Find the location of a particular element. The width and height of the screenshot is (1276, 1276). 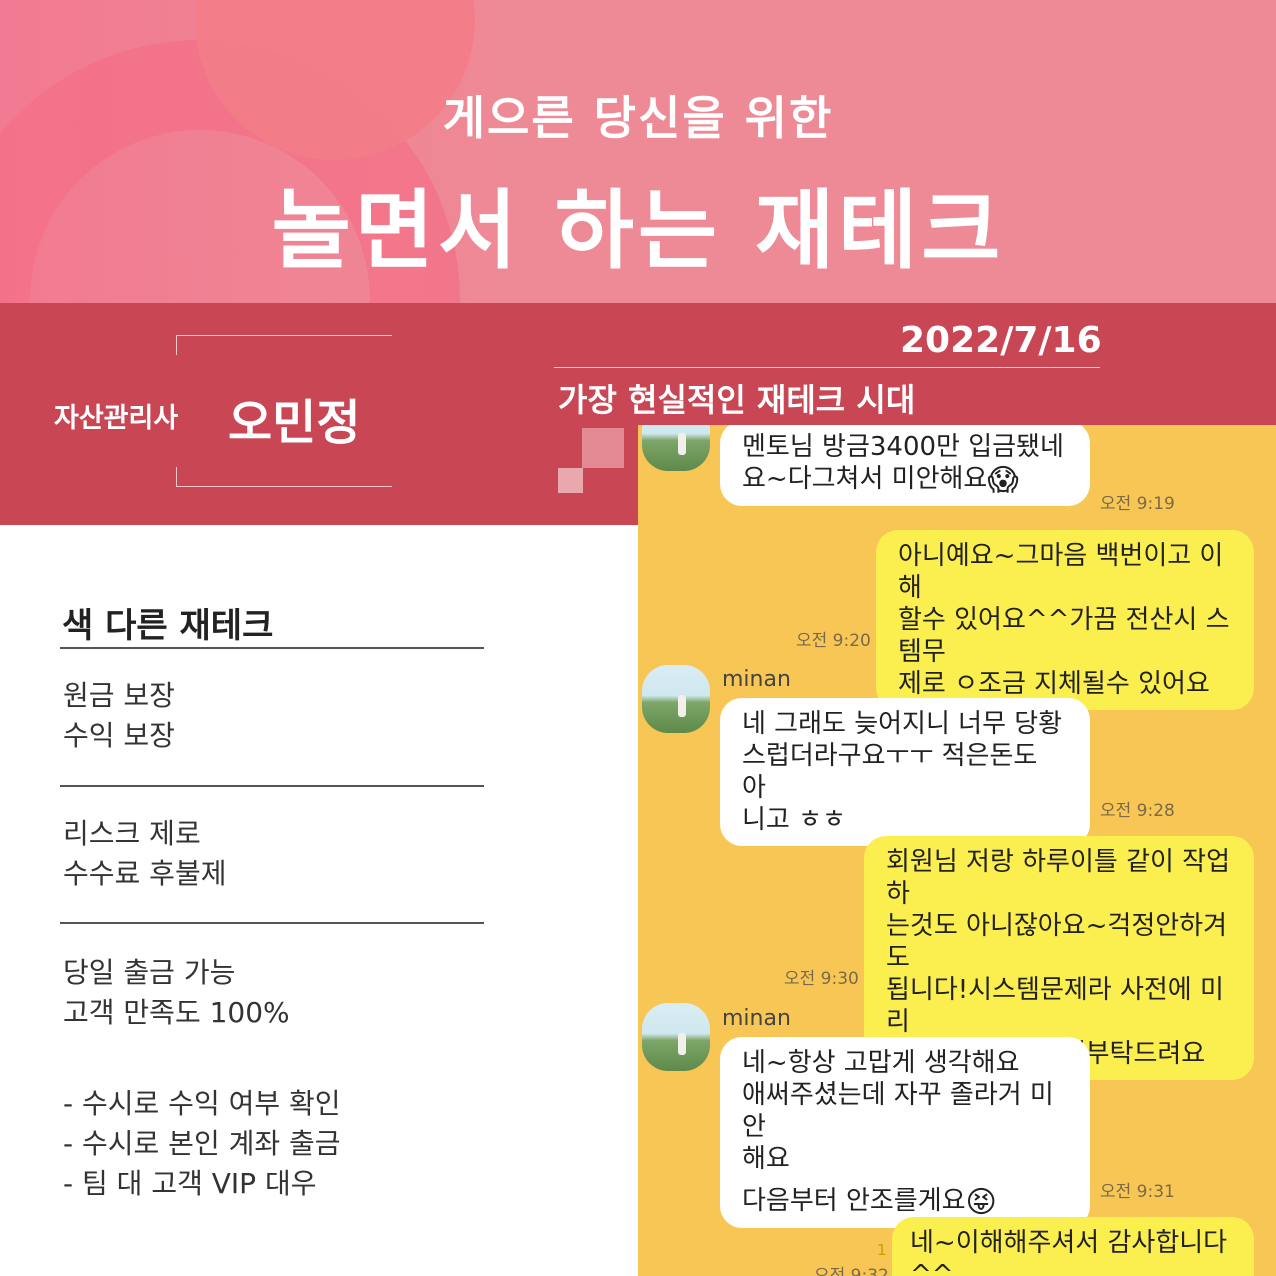

feature-group-3: 당일 출금 가능 고객 만족도 100% is located at coordinates (176, 993).